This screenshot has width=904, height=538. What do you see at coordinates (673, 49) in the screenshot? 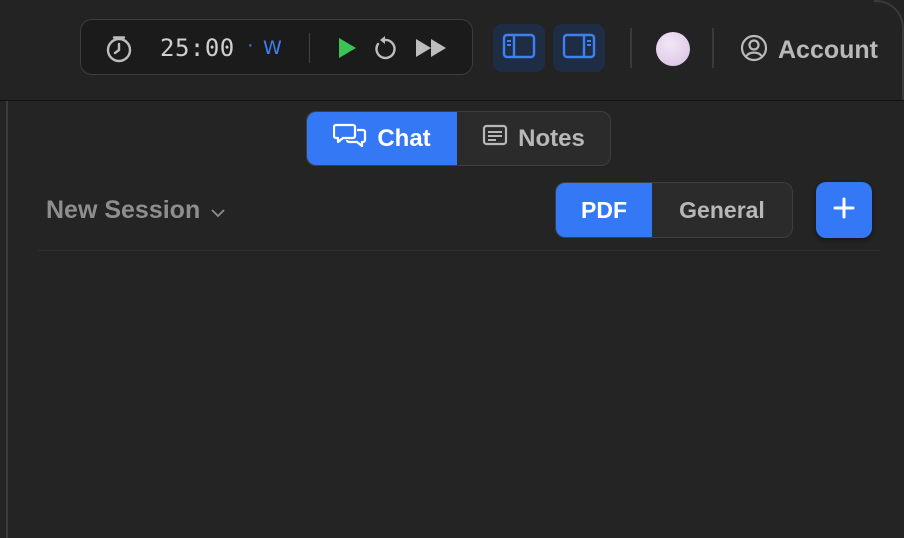
I see `avatar` at bounding box center [673, 49].